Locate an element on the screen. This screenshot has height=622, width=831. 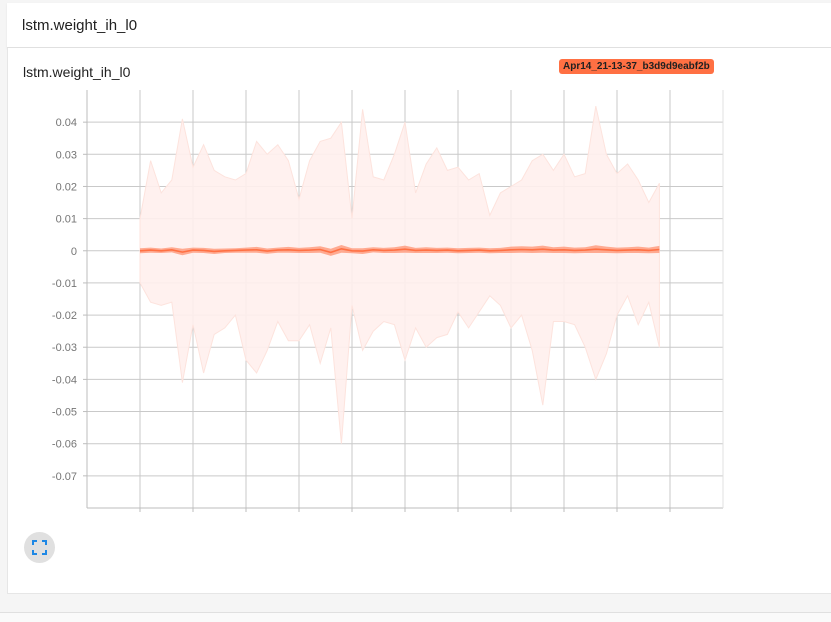
chart-title: lstm.weight_ih_l0 is located at coordinates (77, 72).